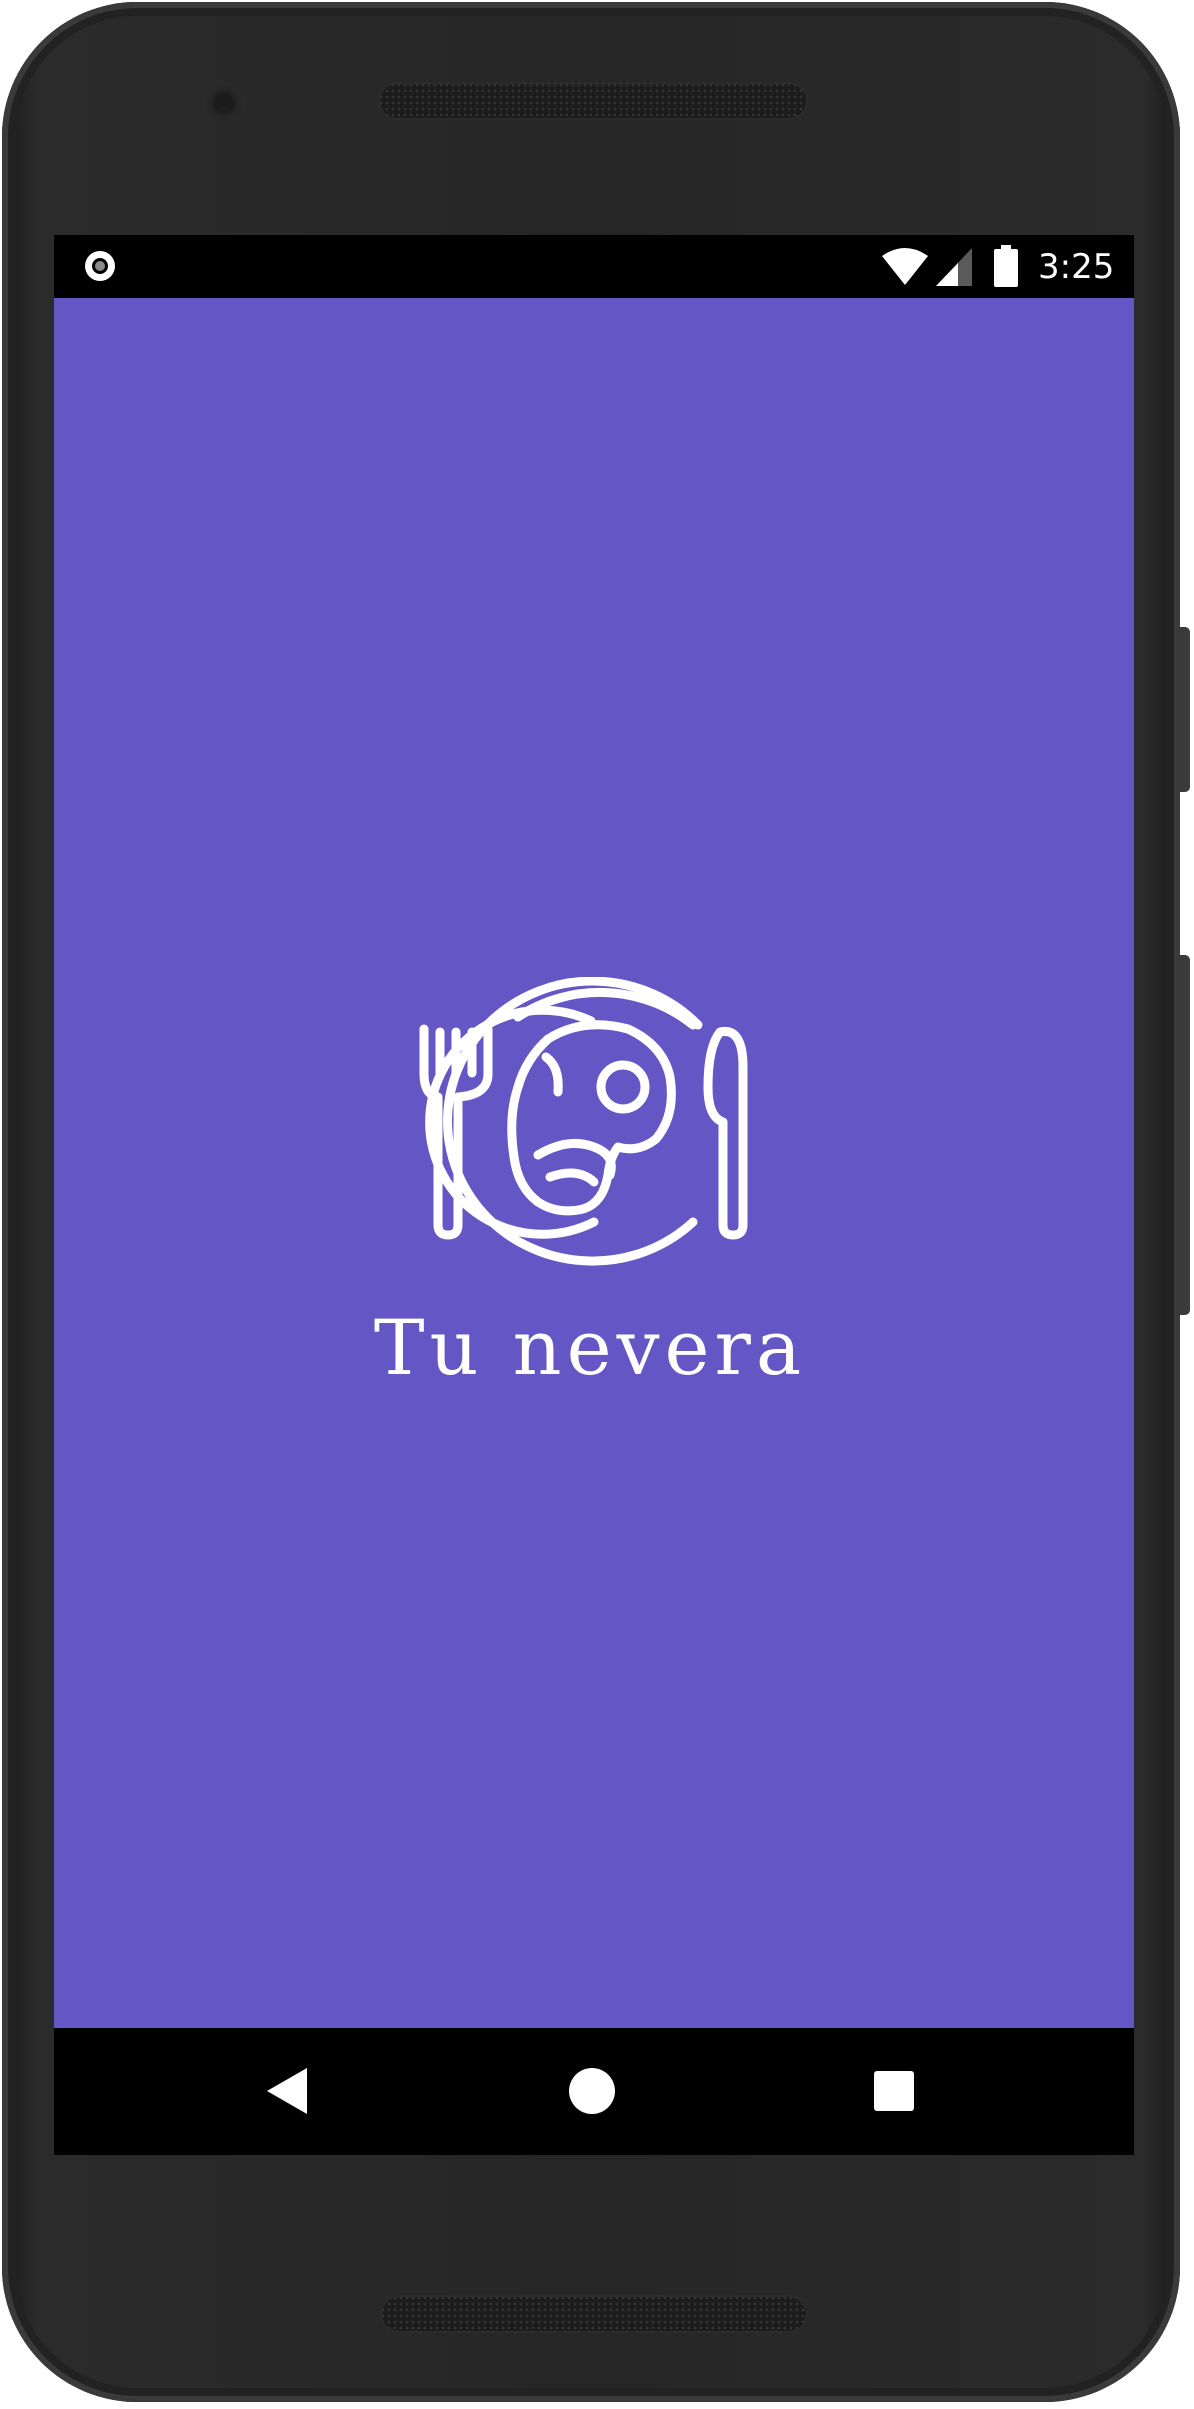 The height and width of the screenshot is (2409, 1194). What do you see at coordinates (594, 266) in the screenshot?
I see `status-bar: 3:25` at bounding box center [594, 266].